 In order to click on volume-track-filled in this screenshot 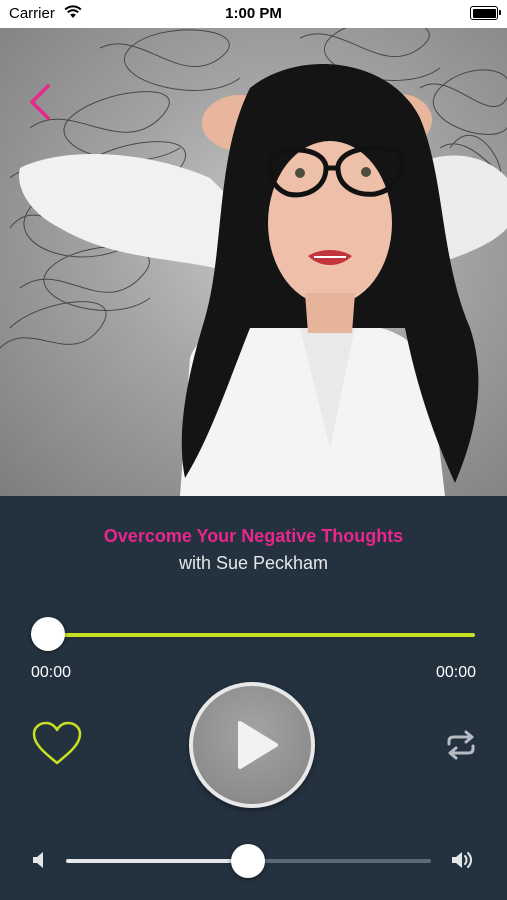, I will do `click(157, 861)`.